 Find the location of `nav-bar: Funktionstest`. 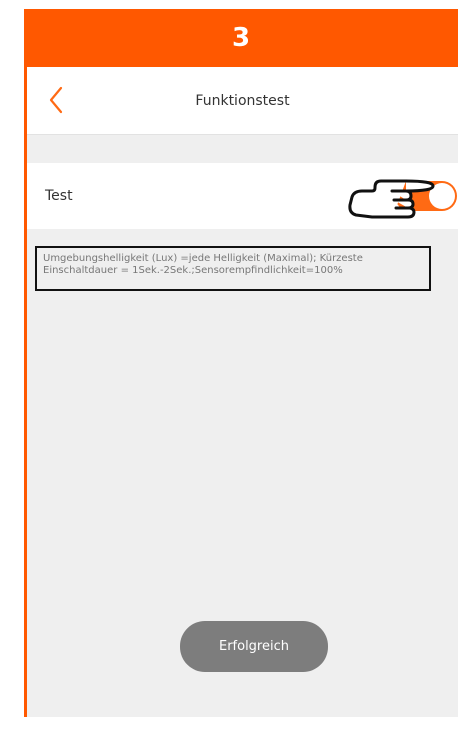

nav-bar: Funktionstest is located at coordinates (242, 101).